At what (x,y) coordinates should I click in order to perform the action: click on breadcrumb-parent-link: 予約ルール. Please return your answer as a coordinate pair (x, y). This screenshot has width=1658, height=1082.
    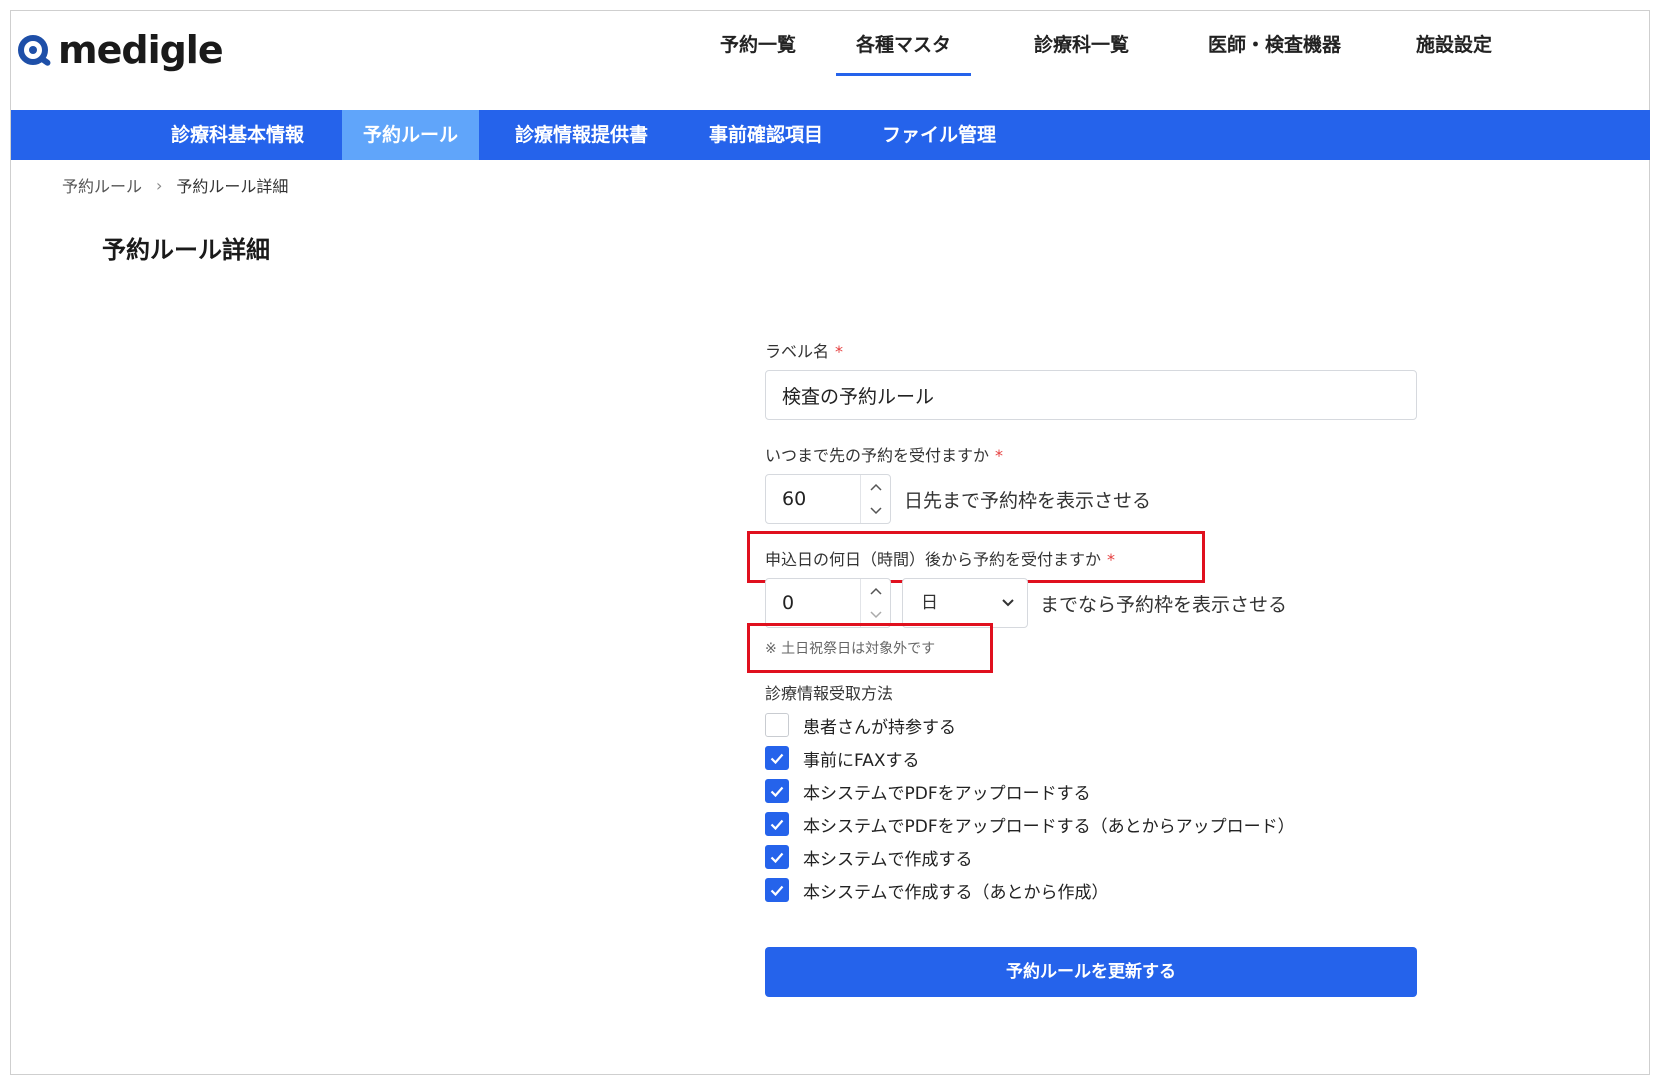
    Looking at the image, I should click on (102, 185).